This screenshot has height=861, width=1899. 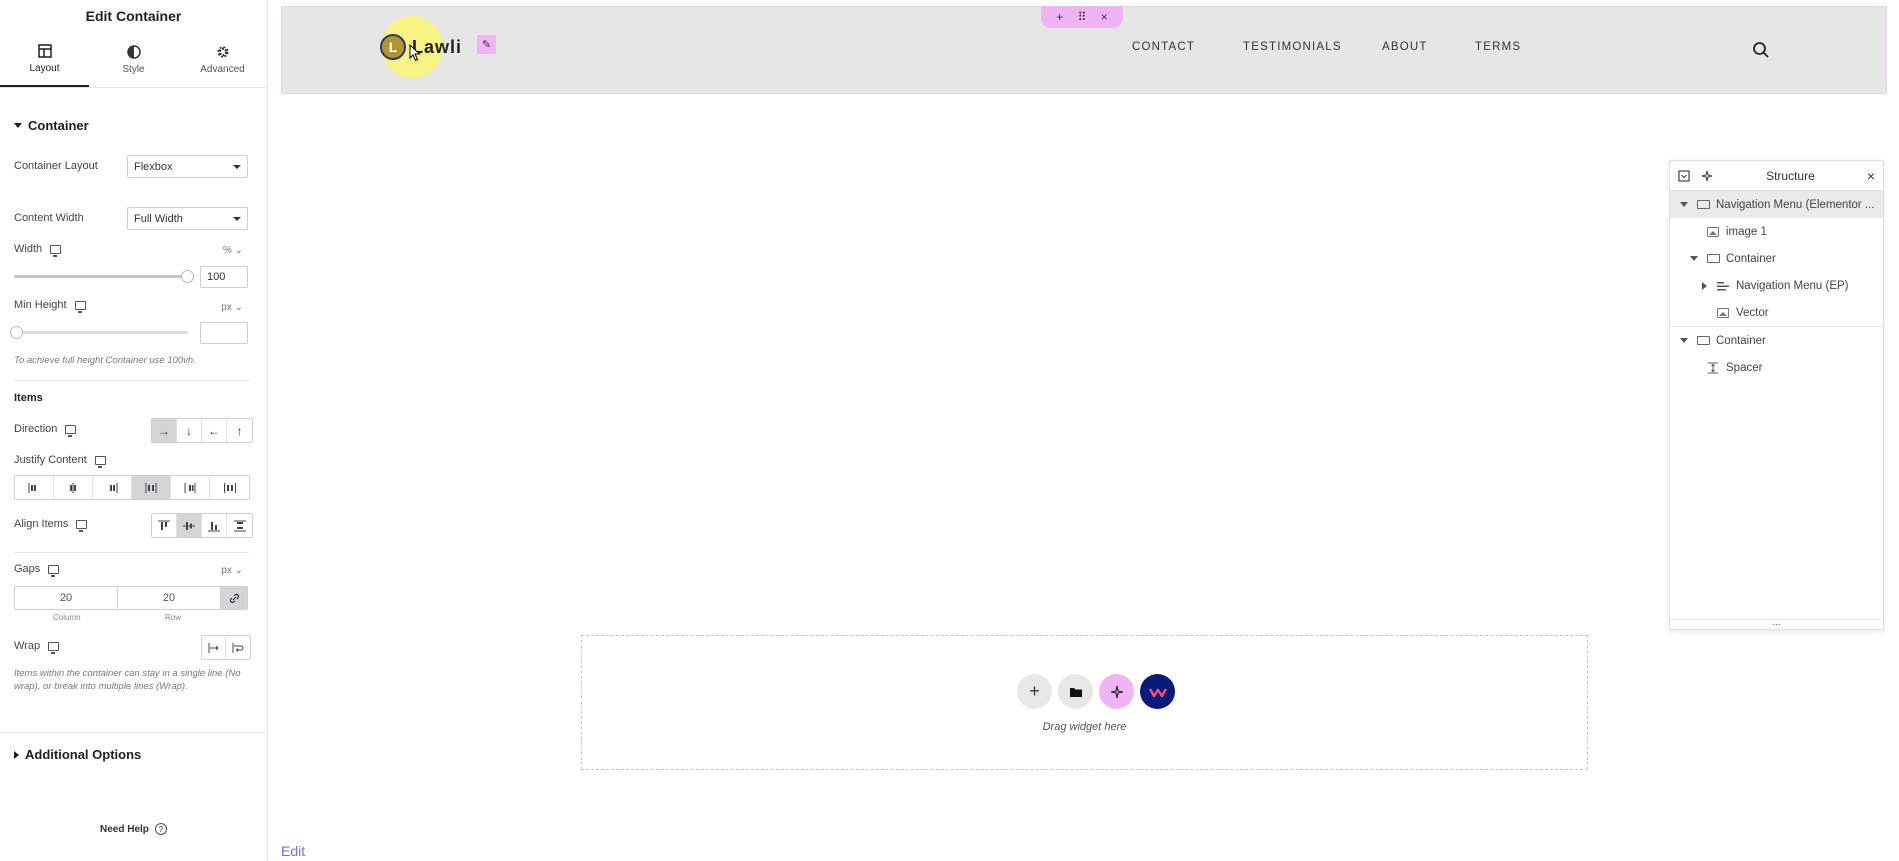 I want to click on min-height-unit-select: px ⌄, so click(x=232, y=307).